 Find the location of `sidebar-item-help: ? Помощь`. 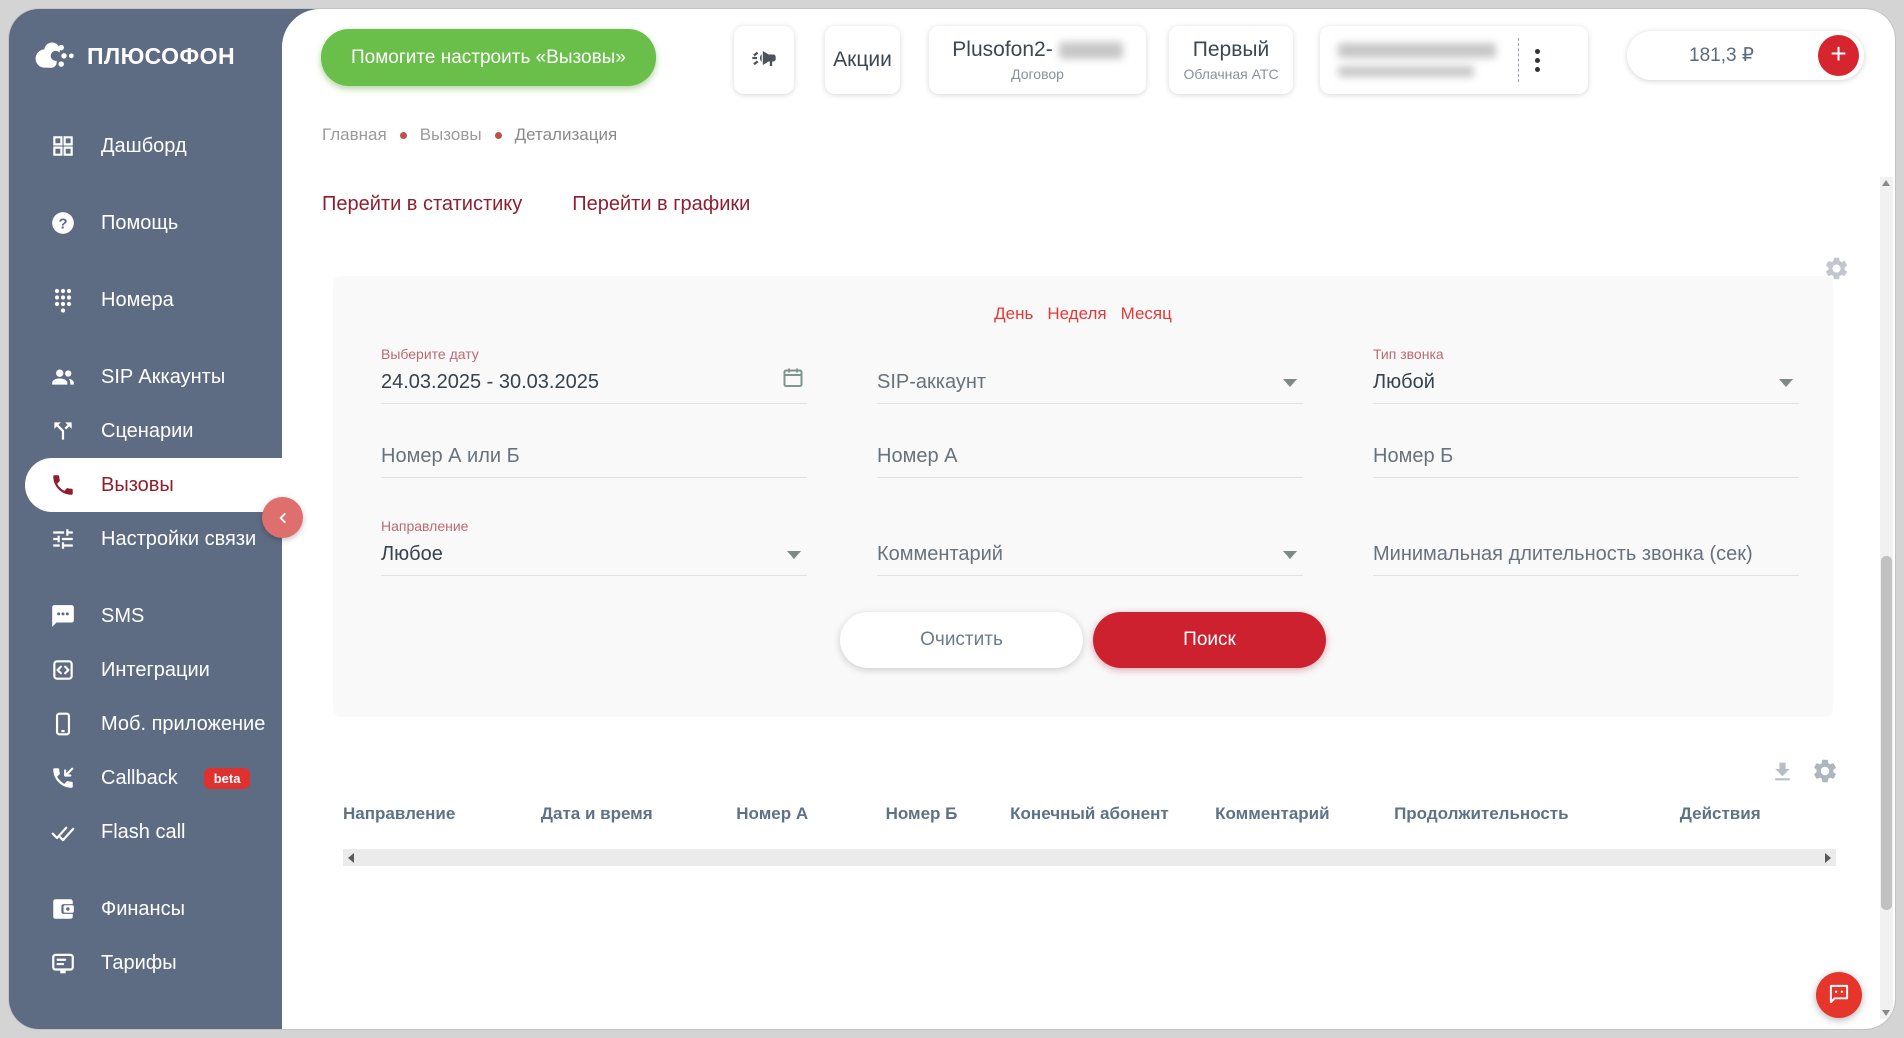

sidebar-item-help: ? Помощь is located at coordinates (145, 223).